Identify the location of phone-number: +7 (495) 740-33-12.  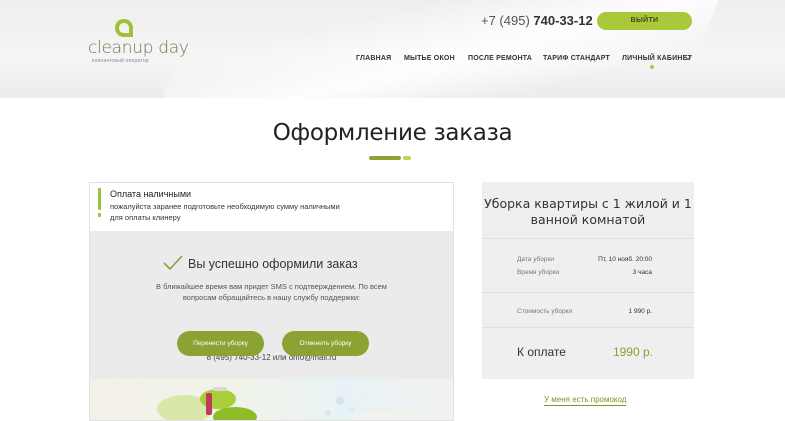
(537, 20).